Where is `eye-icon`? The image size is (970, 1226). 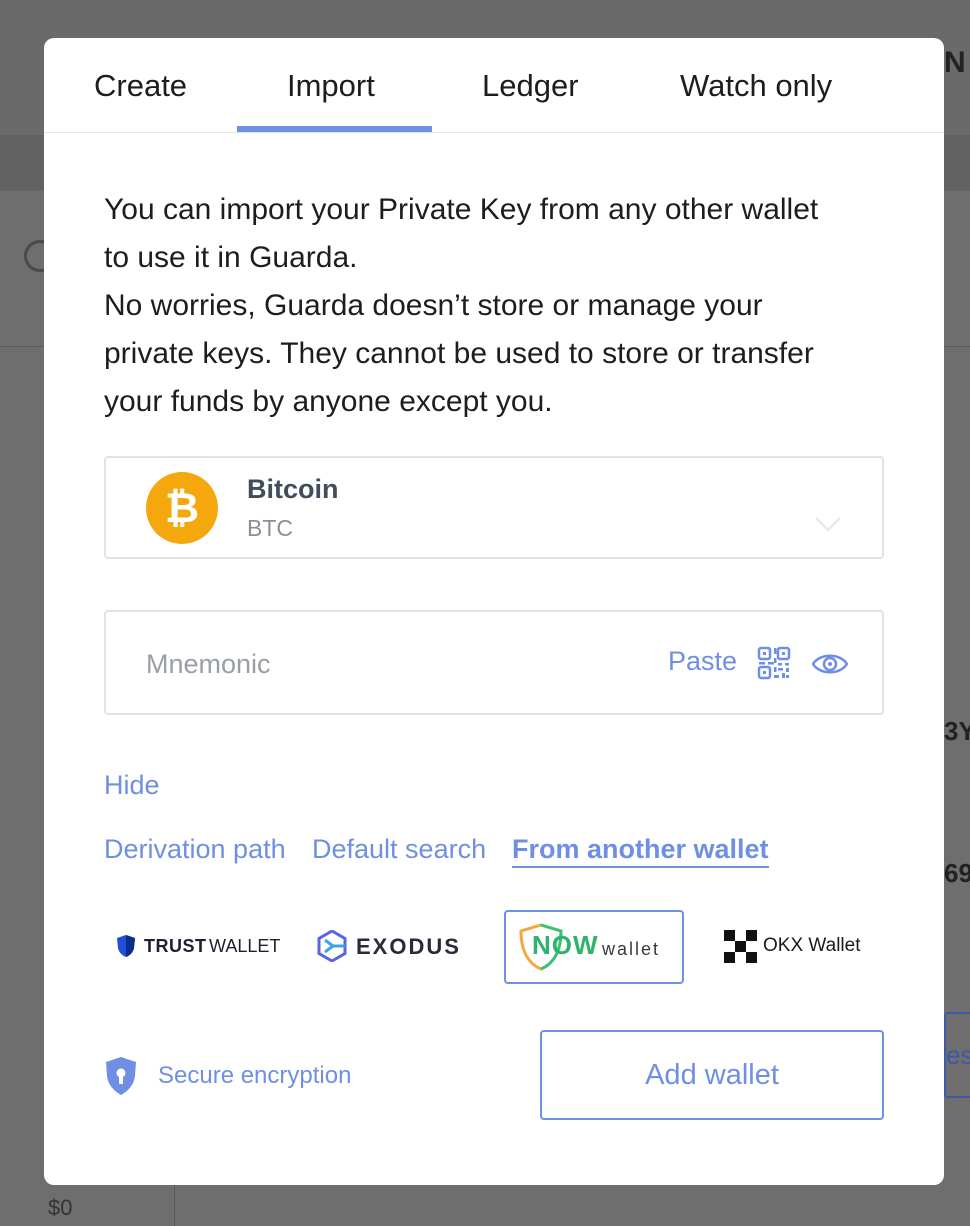 eye-icon is located at coordinates (830, 664).